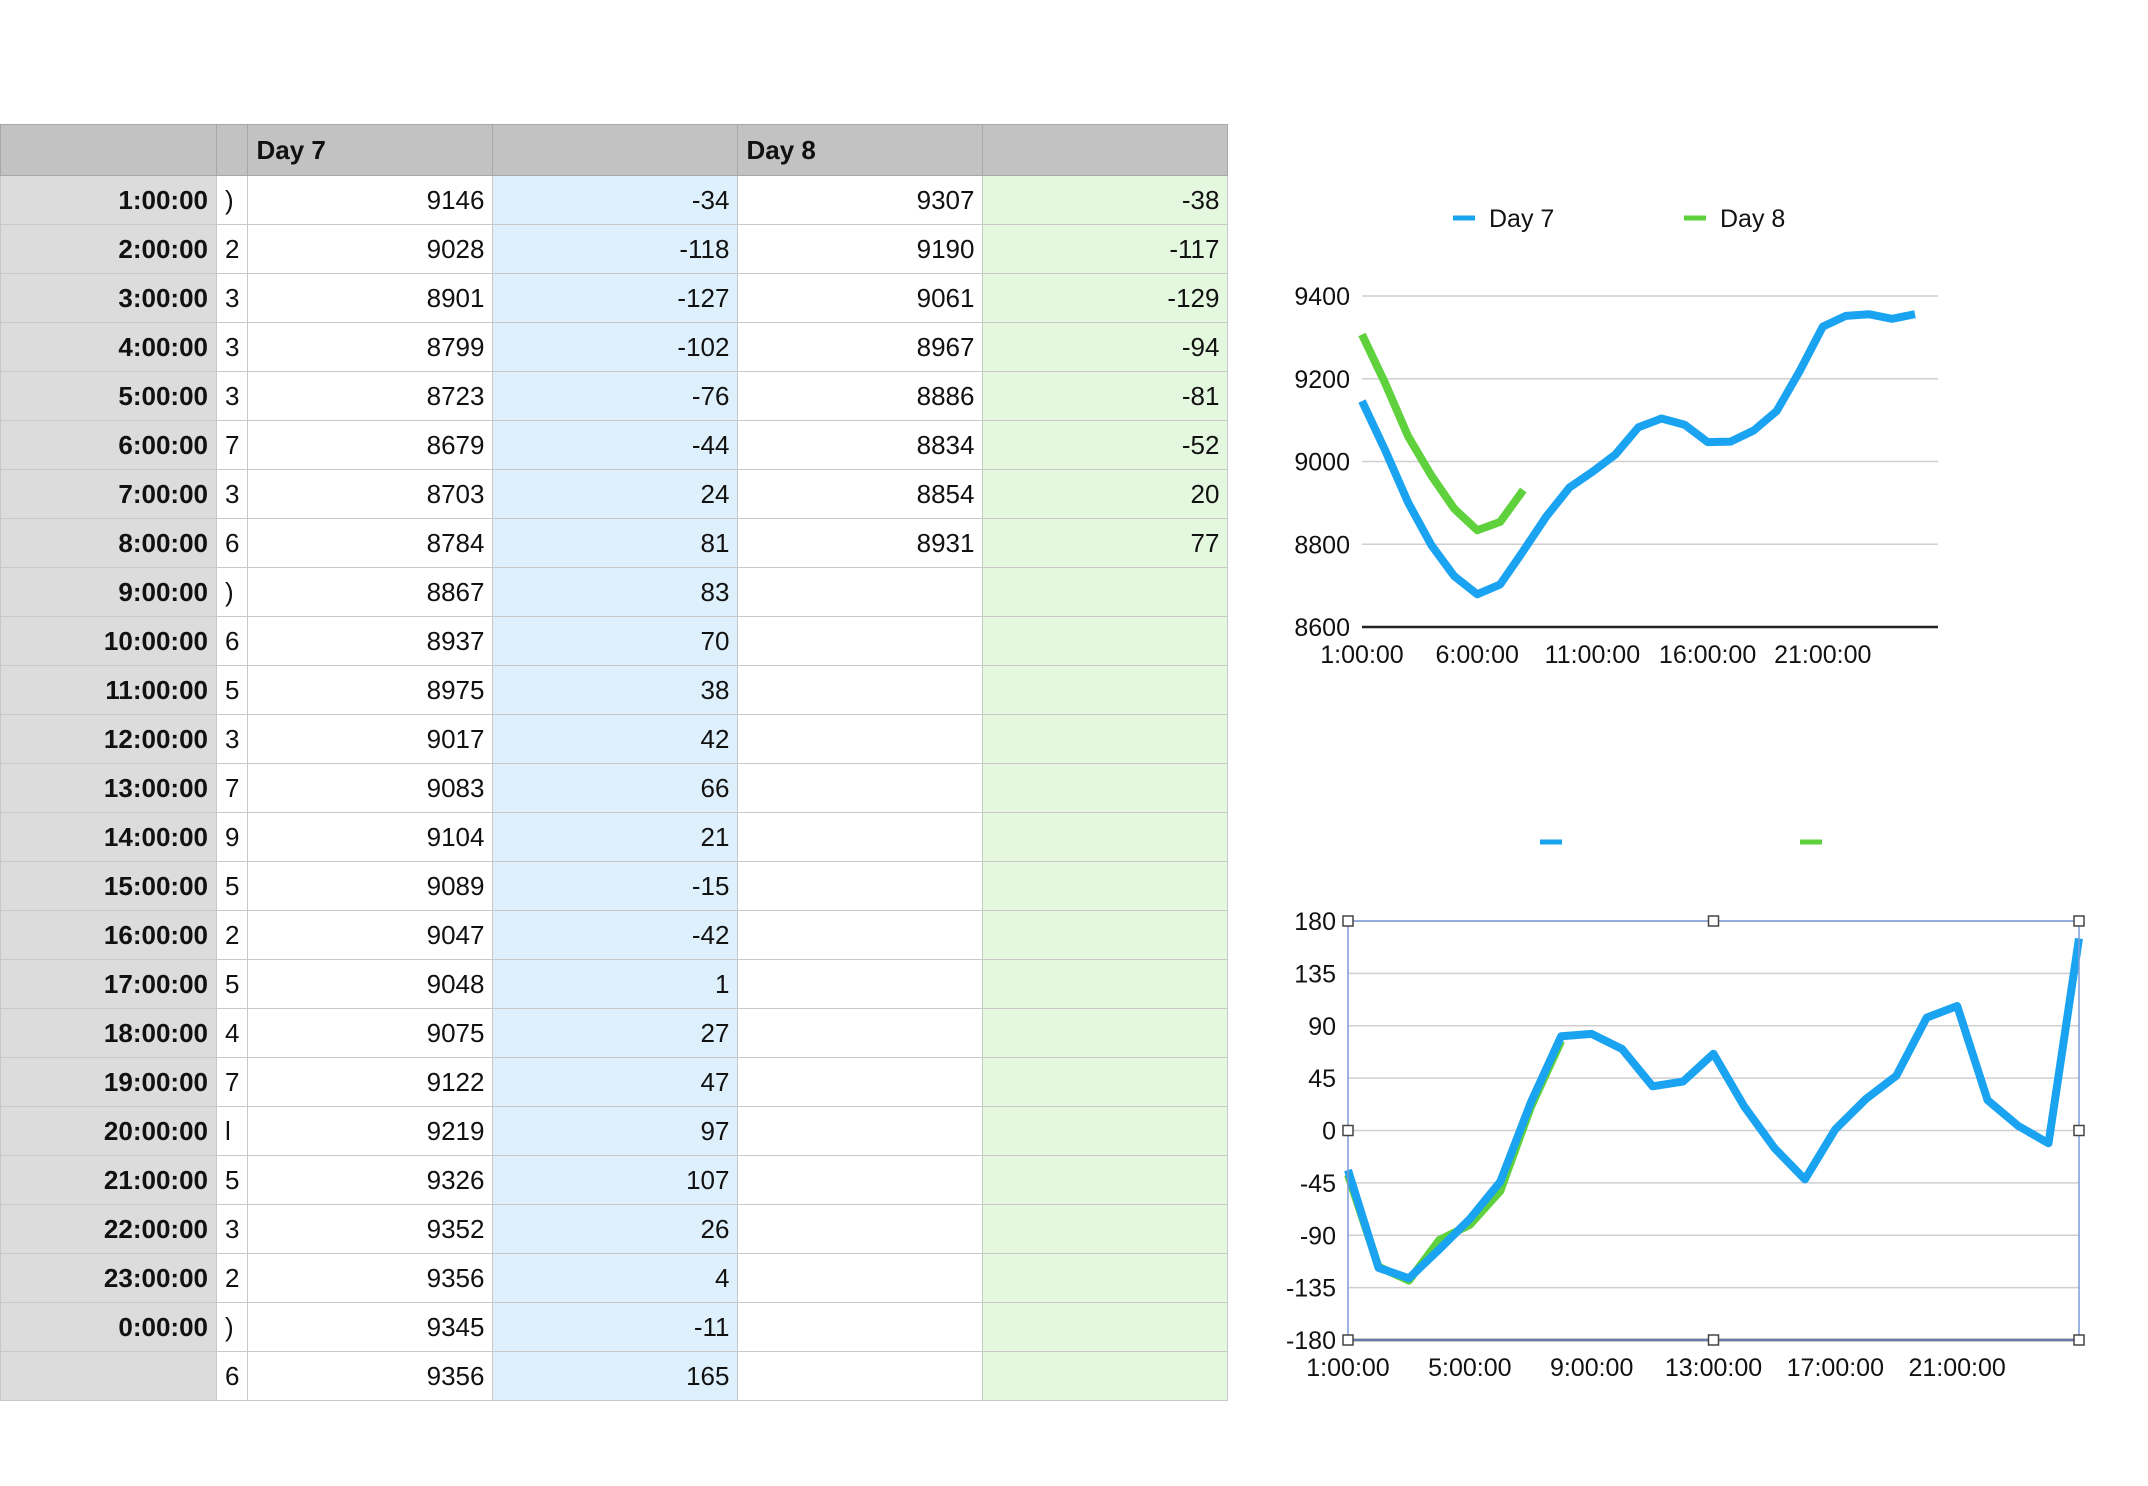 Image resolution: width=2148 pixels, height=1486 pixels. Describe the element at coordinates (370, 445) in the screenshot. I see `cell-day7-value: 8679` at that location.